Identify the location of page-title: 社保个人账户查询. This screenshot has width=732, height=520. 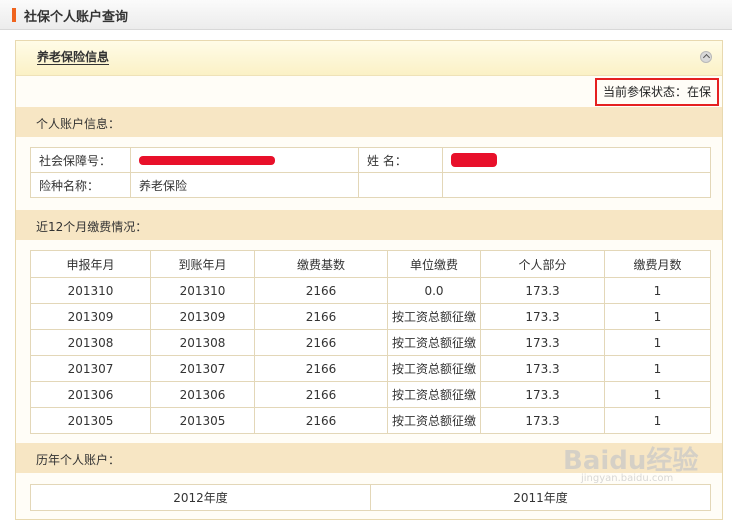
(76, 17).